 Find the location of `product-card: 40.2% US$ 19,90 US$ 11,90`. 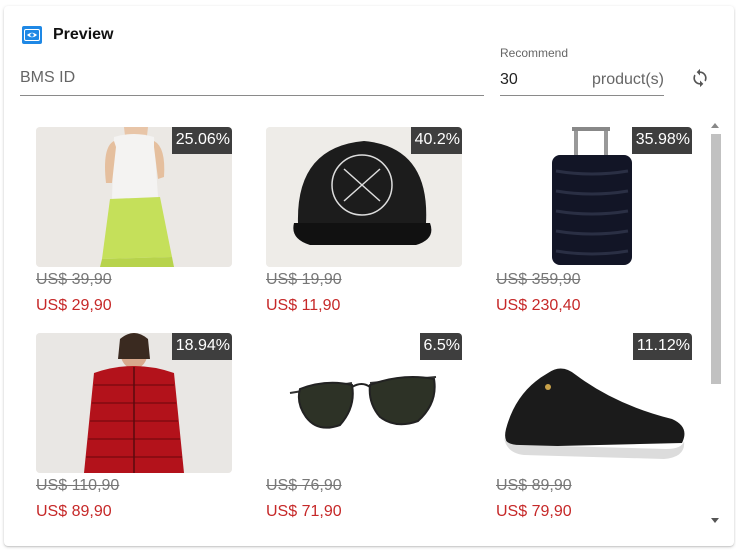

product-card: 40.2% US$ 19,90 US$ 11,90 is located at coordinates (364, 227).